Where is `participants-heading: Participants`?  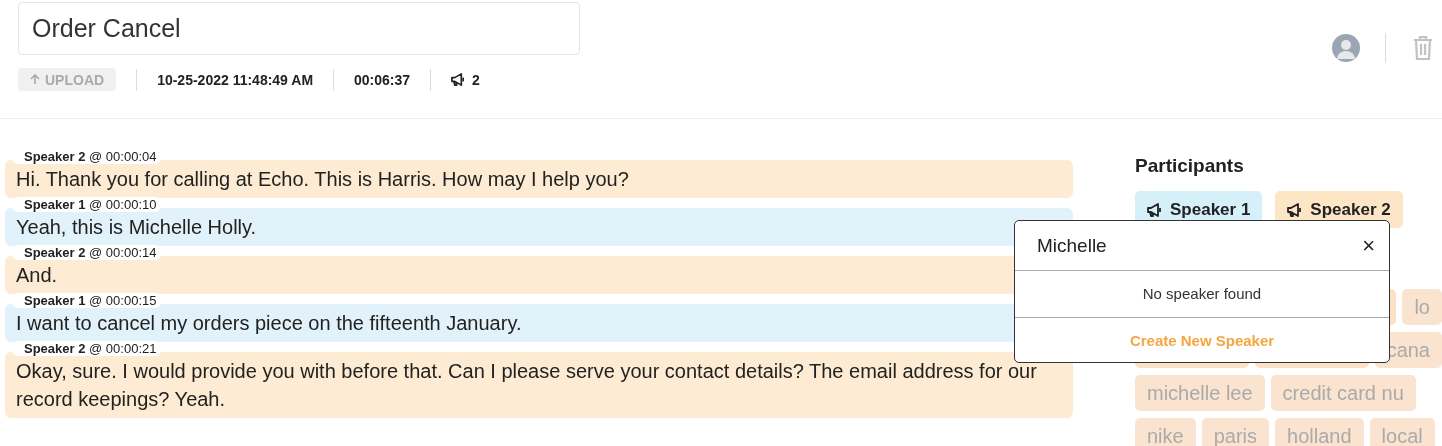 participants-heading: Participants is located at coordinates (1190, 166).